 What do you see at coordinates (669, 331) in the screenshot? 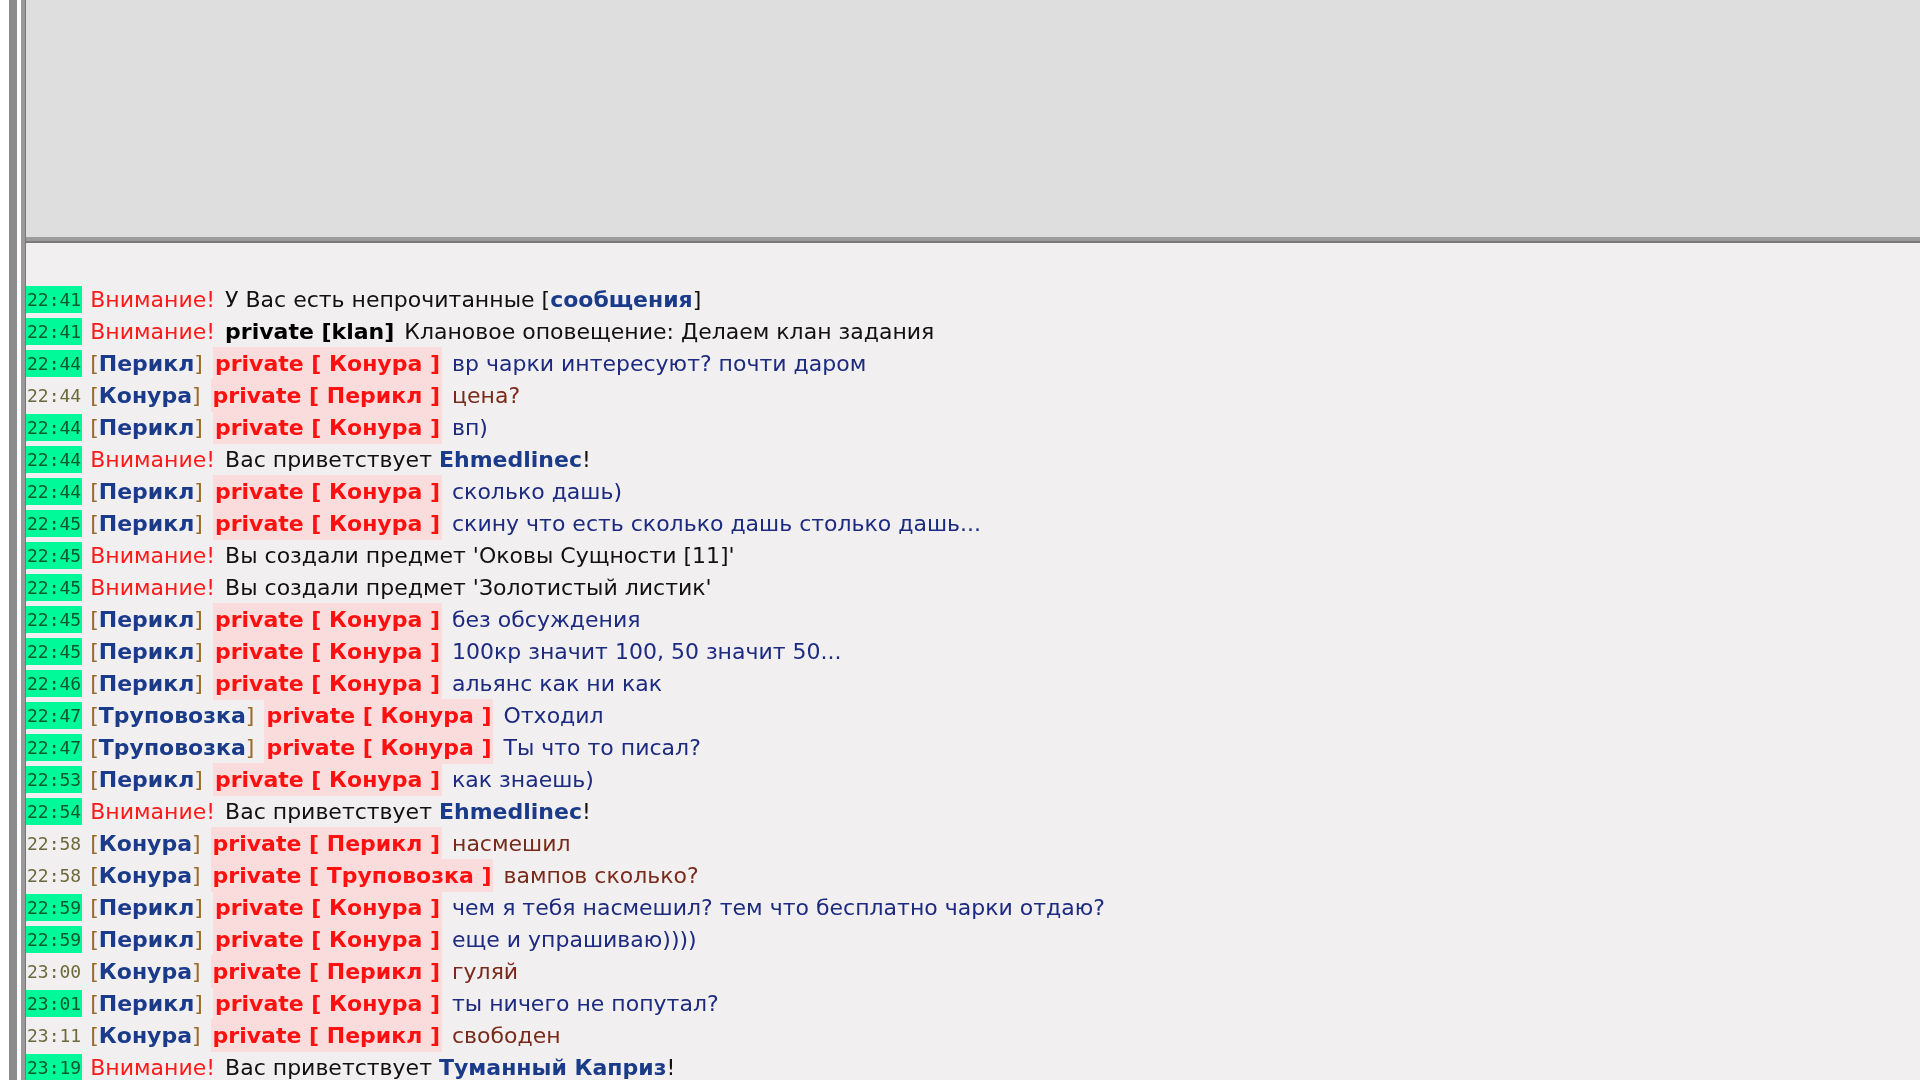
I see `system-message: Клановое оповещение: Делаем клан задания` at bounding box center [669, 331].